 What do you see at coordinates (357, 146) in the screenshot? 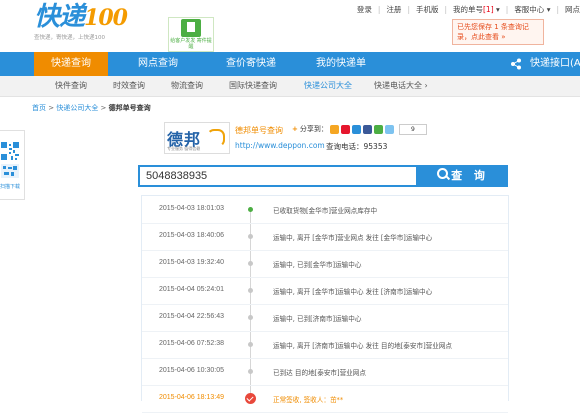
I see `company-tel: 查询电话：95353` at bounding box center [357, 146].